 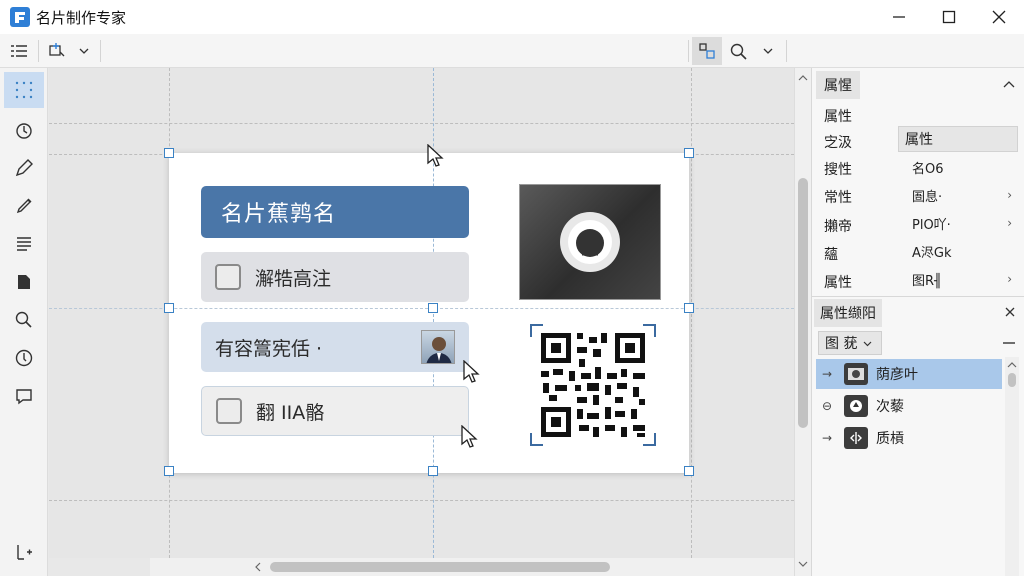 I want to click on image-thumbnail-icon, so click(x=856, y=374).